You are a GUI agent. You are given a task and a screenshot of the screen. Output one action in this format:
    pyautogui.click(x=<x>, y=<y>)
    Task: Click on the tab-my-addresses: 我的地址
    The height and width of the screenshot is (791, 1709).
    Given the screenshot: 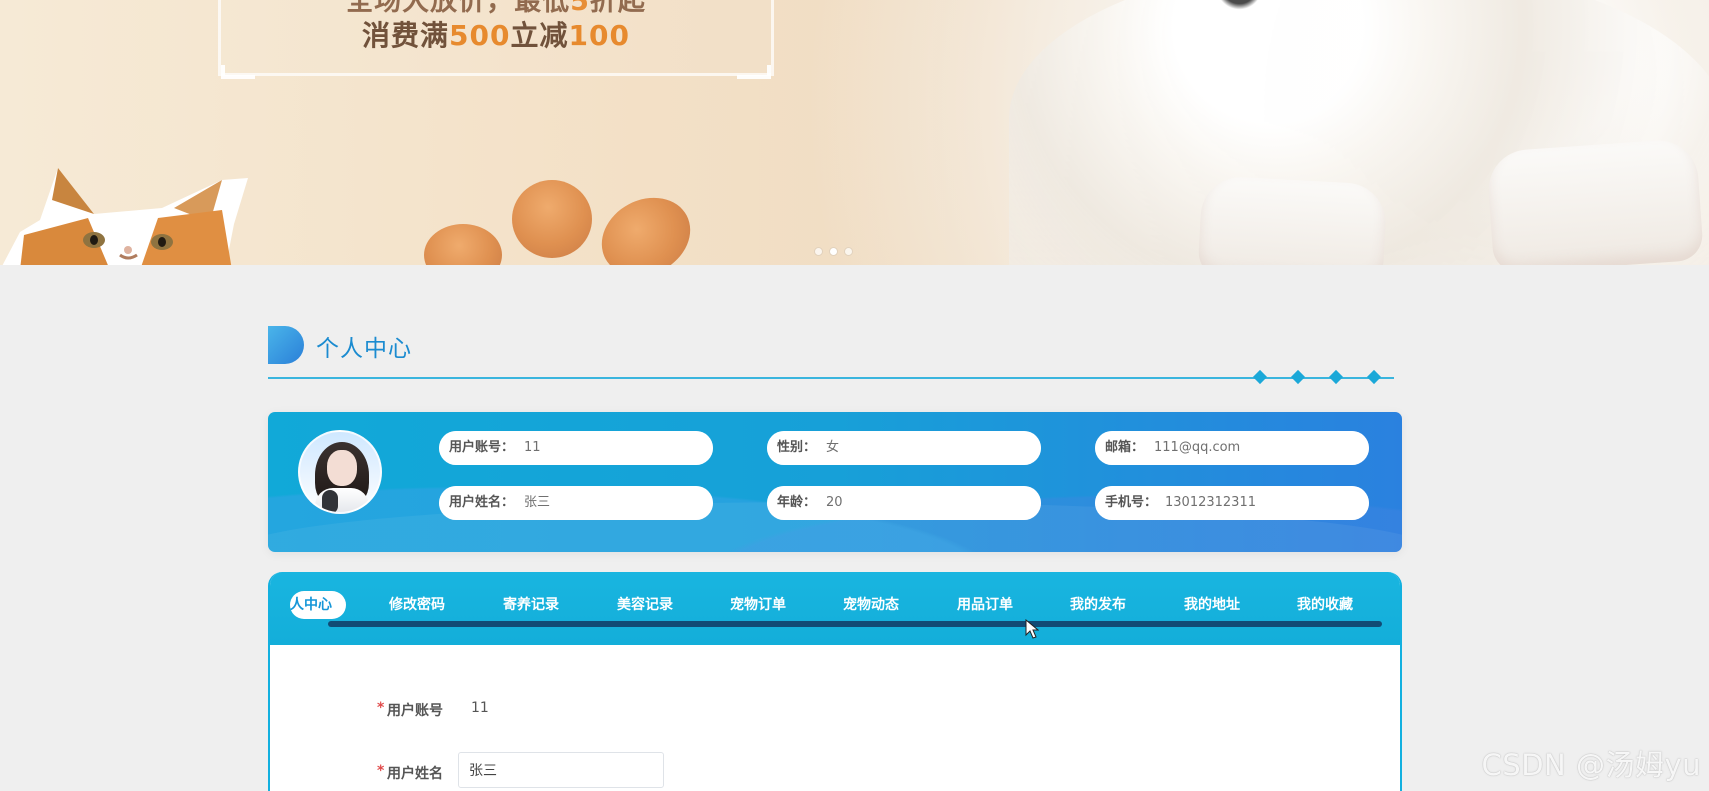 What is the action you would take?
    pyautogui.click(x=1212, y=605)
    